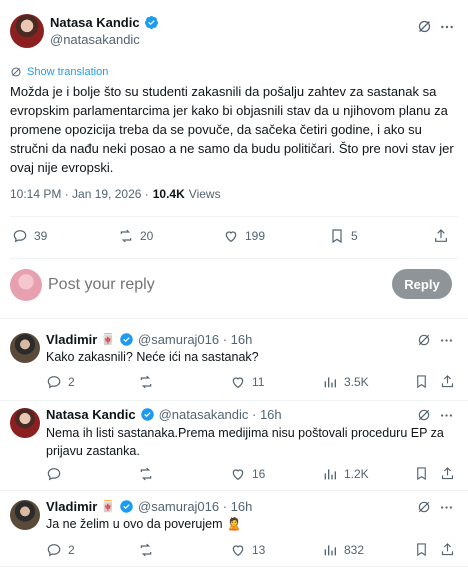 This screenshot has height=570, width=468. I want to click on reply-text-row: Ja ne želim u ovo da poverujem 🙎, so click(143, 524).